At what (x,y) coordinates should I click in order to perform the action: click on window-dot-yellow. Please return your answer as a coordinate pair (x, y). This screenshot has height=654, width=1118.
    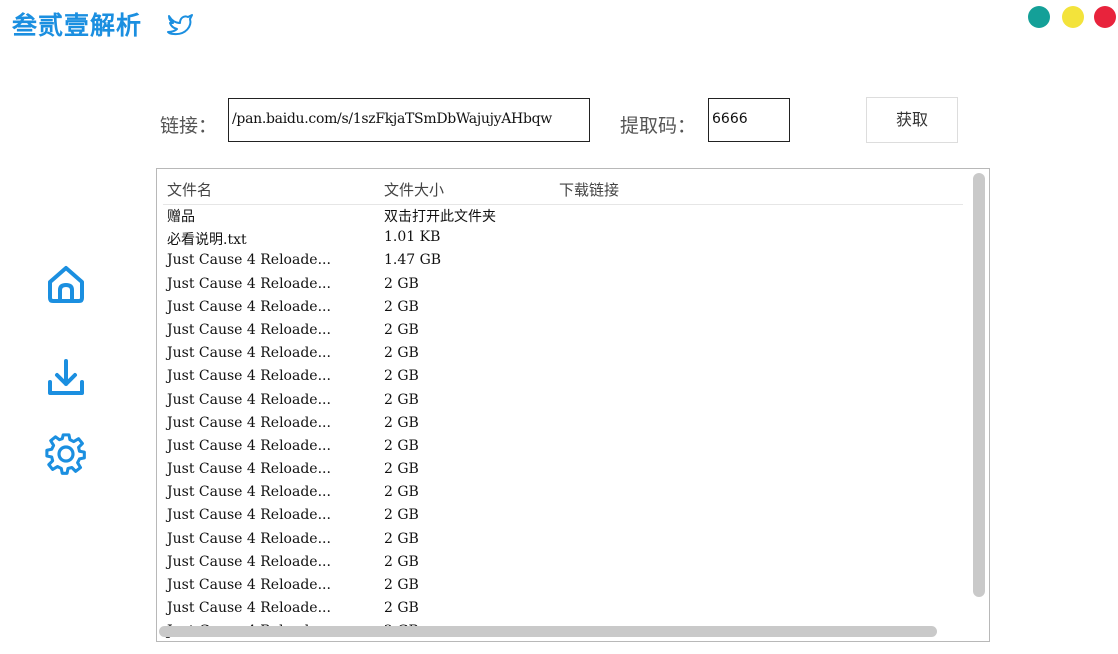
    Looking at the image, I should click on (1073, 17).